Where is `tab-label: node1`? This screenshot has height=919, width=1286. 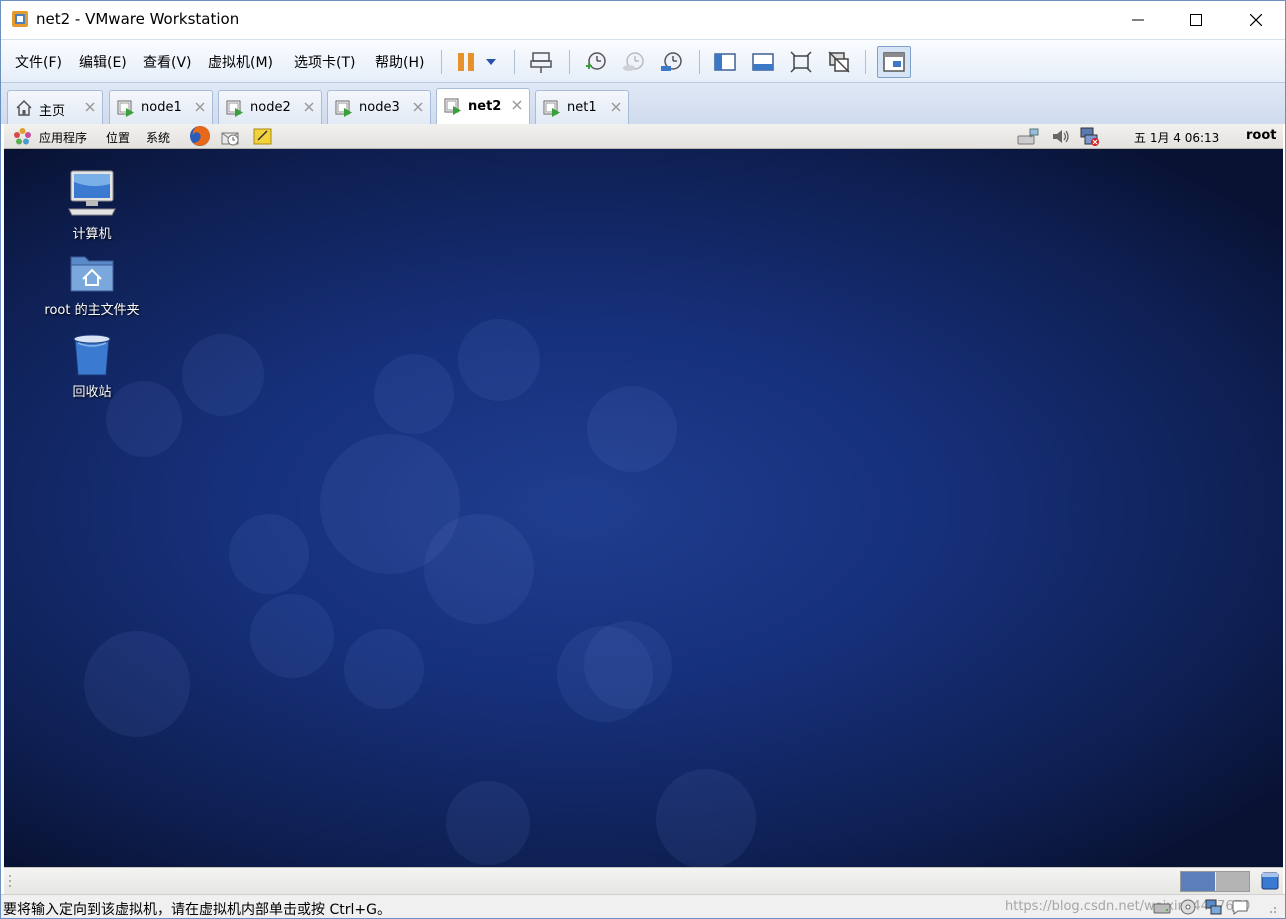
tab-label: node1 is located at coordinates (161, 107).